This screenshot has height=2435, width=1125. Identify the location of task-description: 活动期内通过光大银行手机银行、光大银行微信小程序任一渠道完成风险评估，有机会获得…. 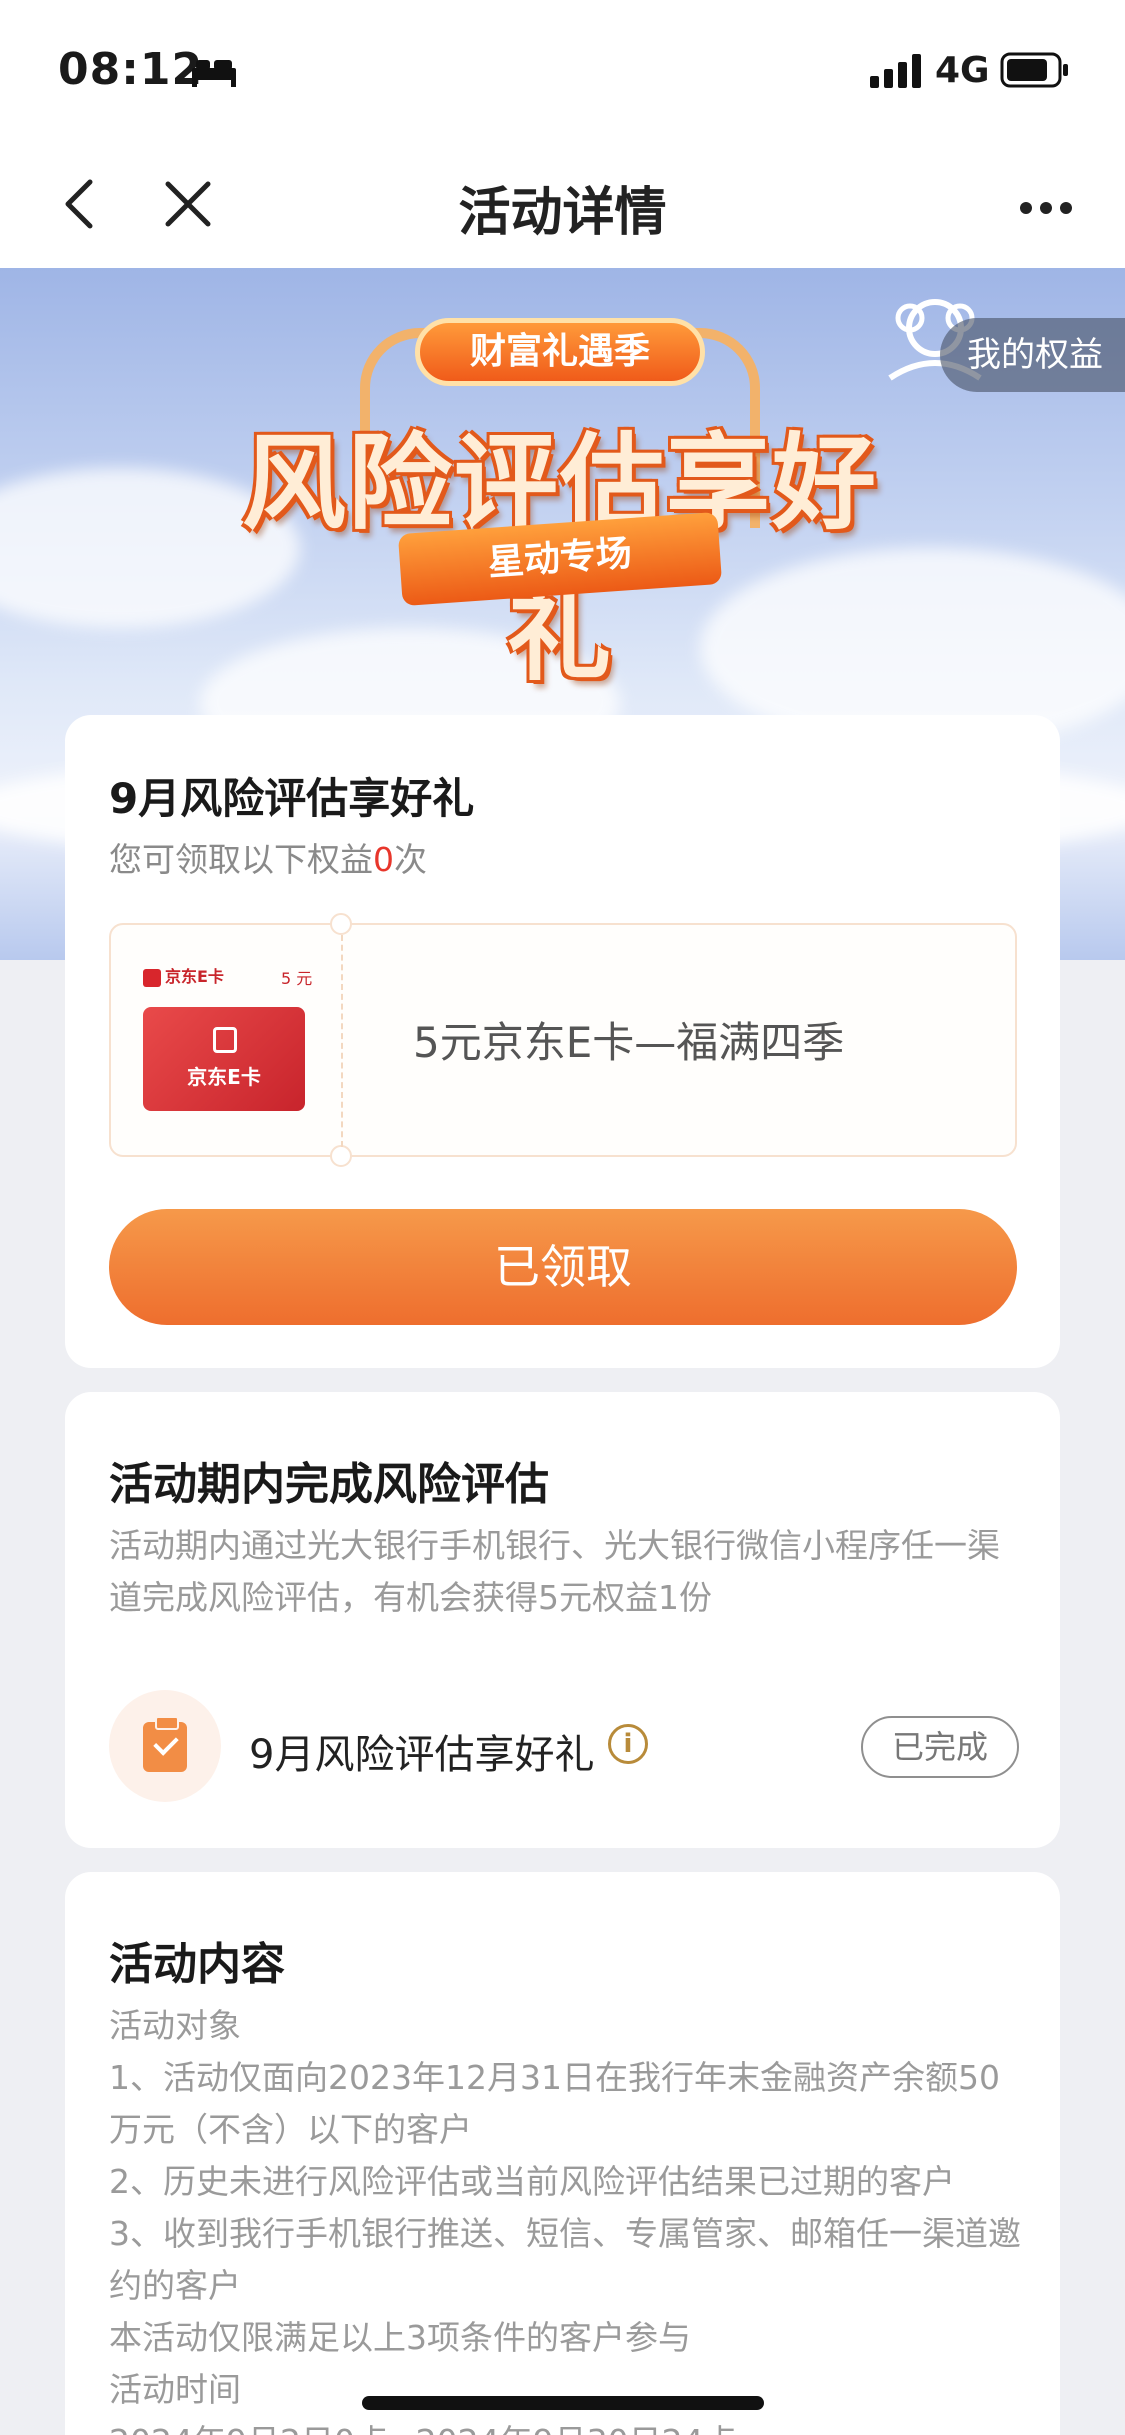
(554, 1571).